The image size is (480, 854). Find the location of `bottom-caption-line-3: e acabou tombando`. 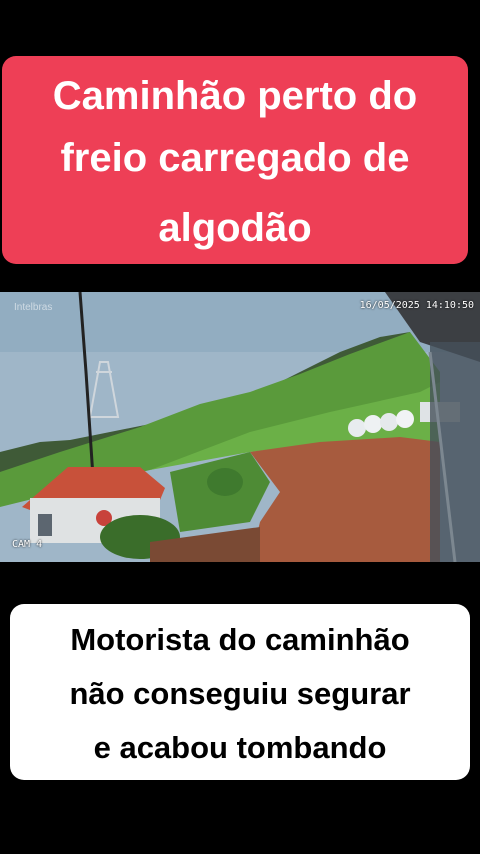

bottom-caption-line-3: e acabou tombando is located at coordinates (240, 747).